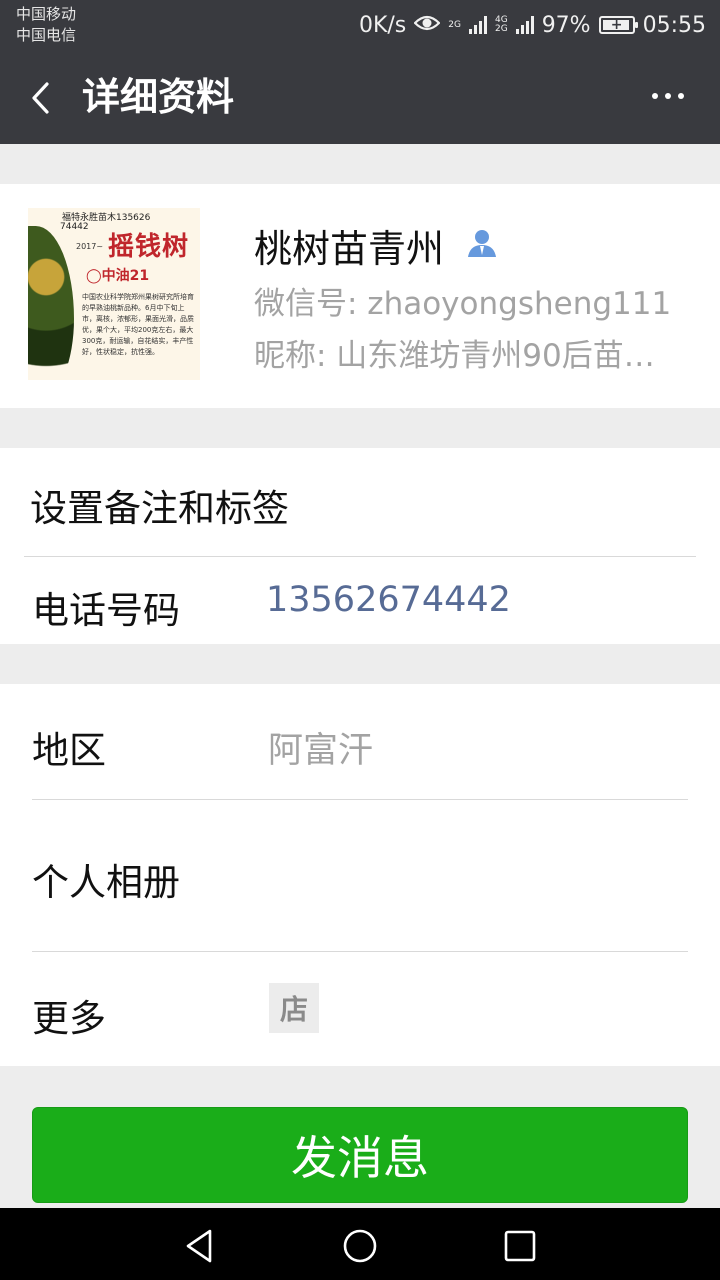 The height and width of the screenshot is (1280, 720). I want to click on profile-name-row: 桃树苗青州, so click(376, 245).